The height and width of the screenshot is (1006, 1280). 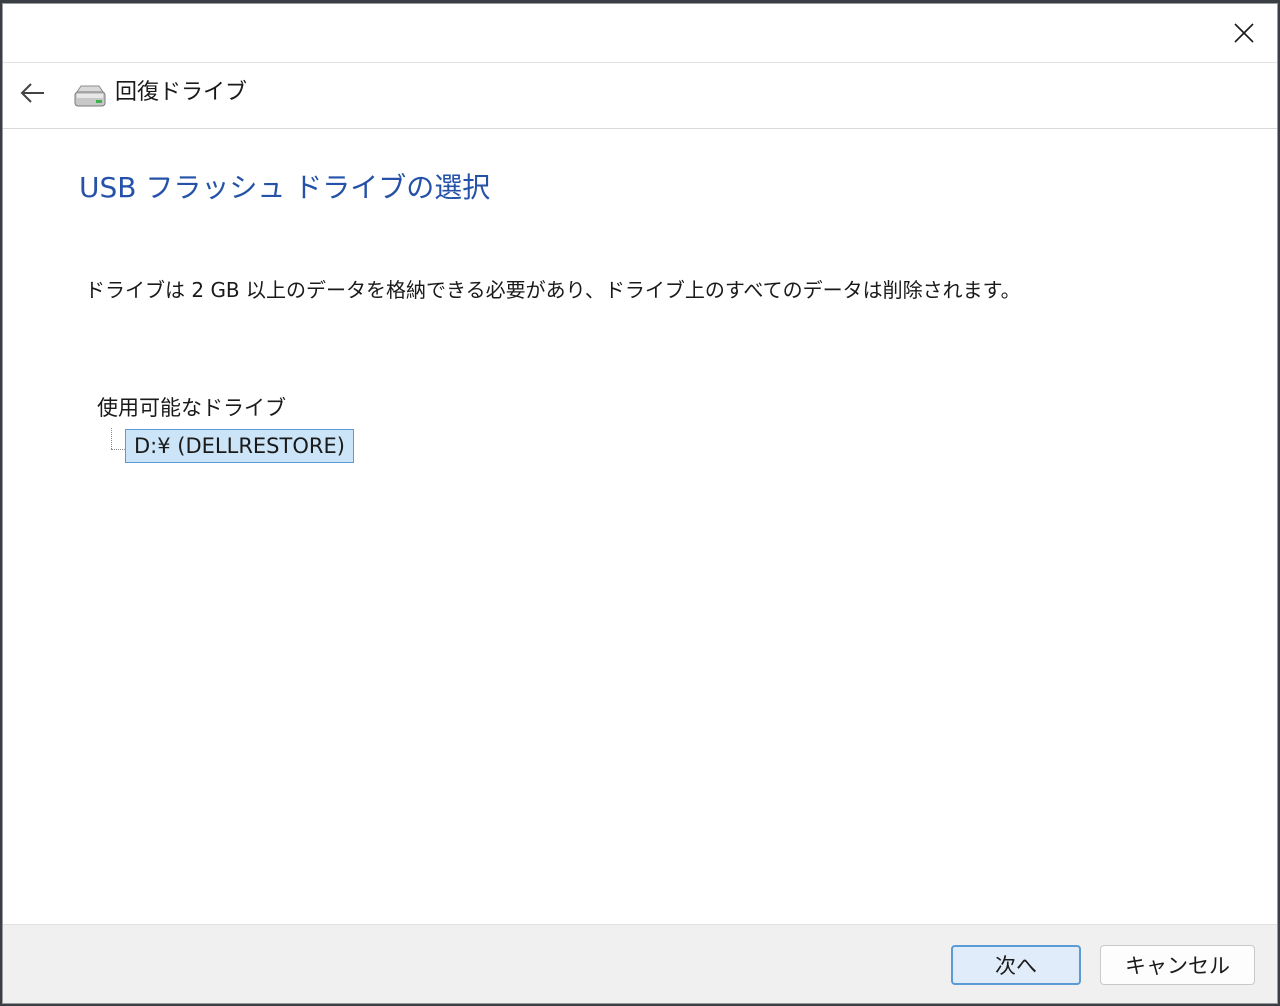 What do you see at coordinates (239, 446) in the screenshot?
I see `tree-item-drive-d: D:¥ (DELLRESTORE)` at bounding box center [239, 446].